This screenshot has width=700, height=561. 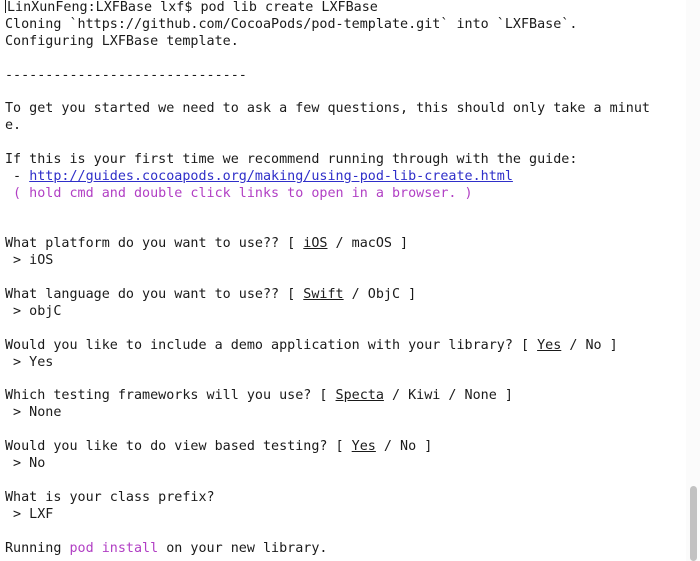 I want to click on default-option: Swift, so click(x=323, y=295).